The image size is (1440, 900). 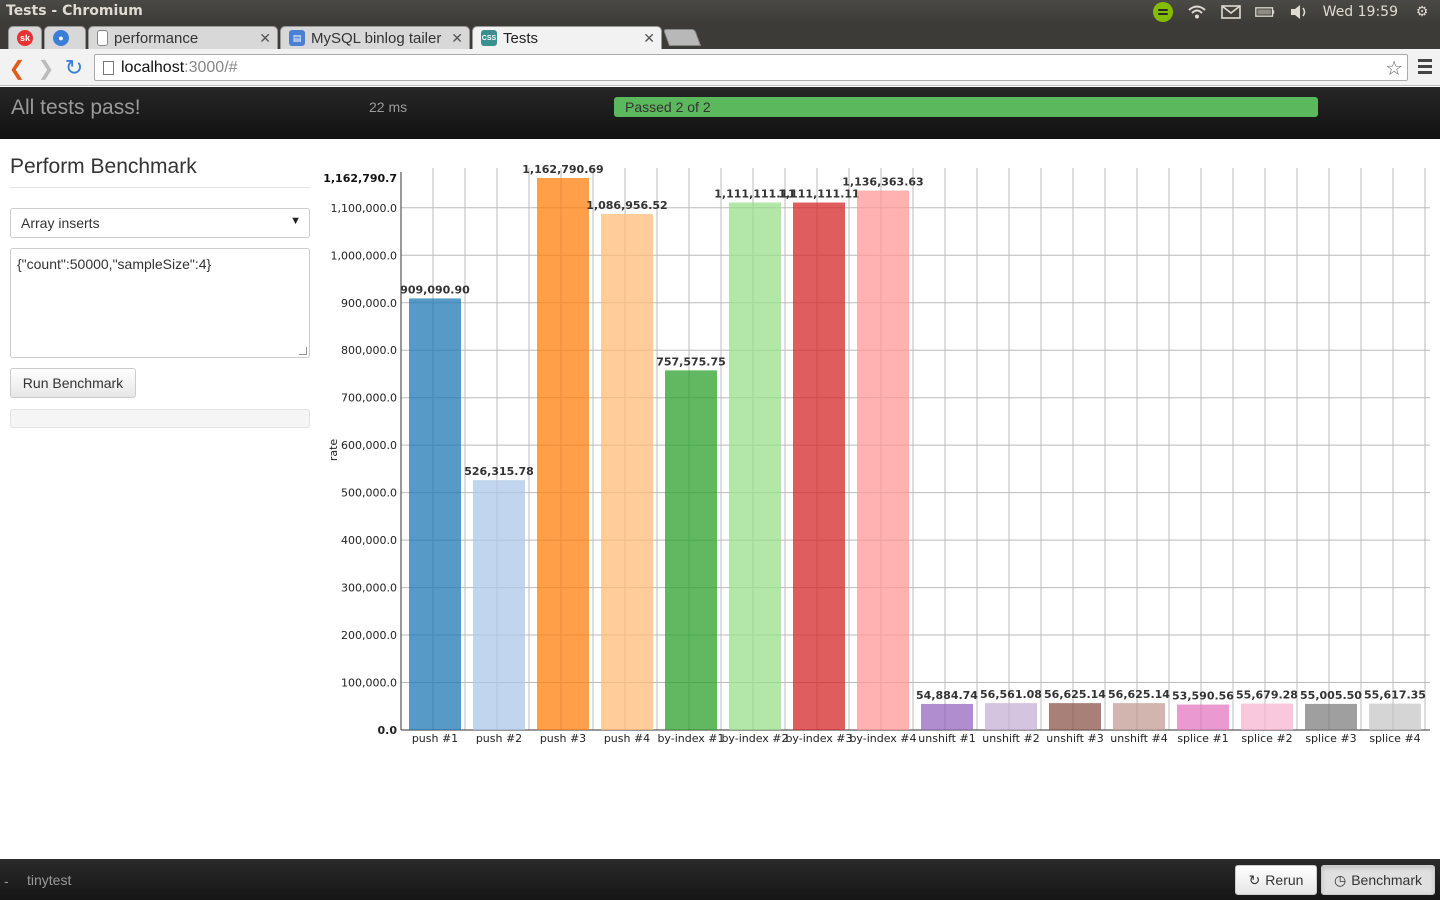 I want to click on bar-value-label: 54,884.74, so click(x=947, y=695).